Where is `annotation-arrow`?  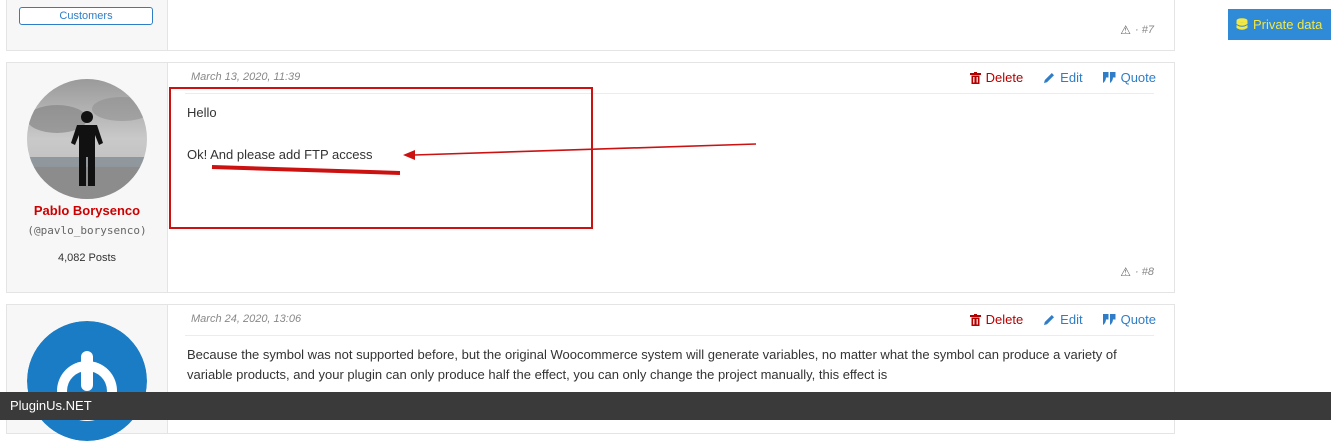
annotation-arrow is located at coordinates (484, 159).